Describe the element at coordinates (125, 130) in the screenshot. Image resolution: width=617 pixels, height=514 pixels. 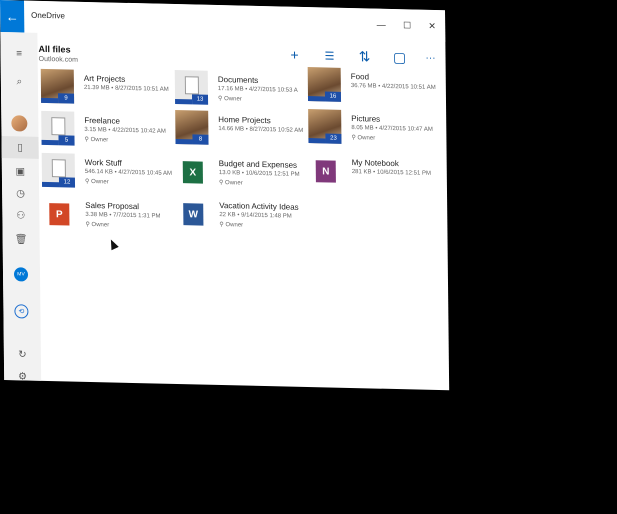
I see `file-meta: 3.15 MB • 4/22/2015 10:42 AM` at that location.